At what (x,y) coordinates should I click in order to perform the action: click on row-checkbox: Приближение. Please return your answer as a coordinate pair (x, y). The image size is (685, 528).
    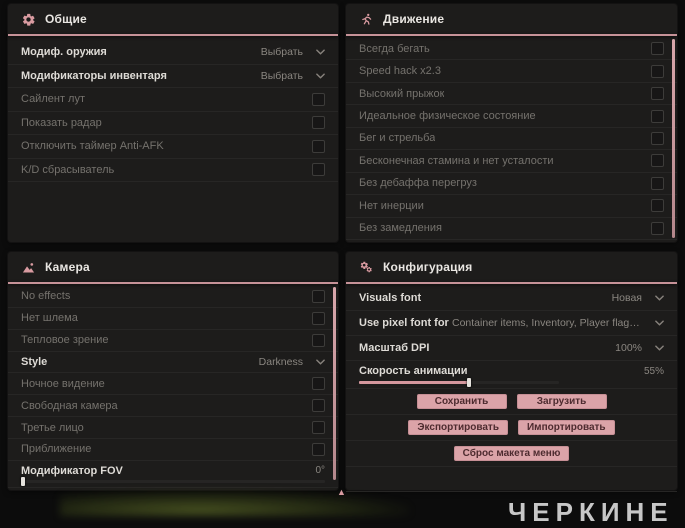
    Looking at the image, I should click on (173, 450).